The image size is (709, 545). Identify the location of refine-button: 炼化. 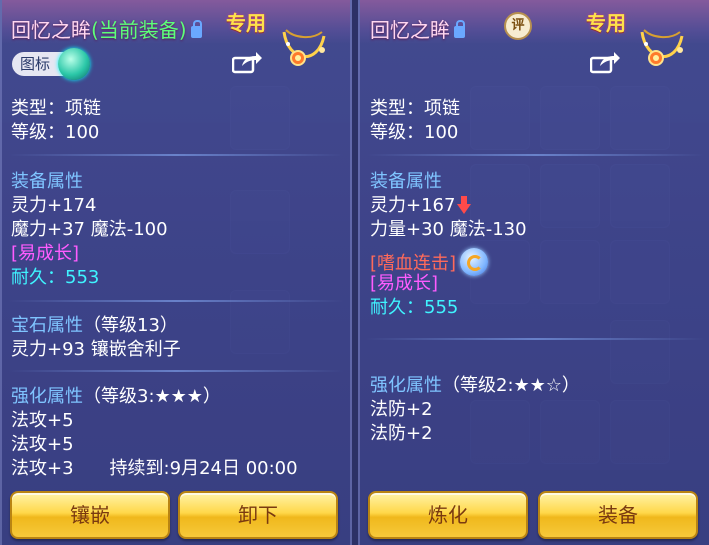
(448, 515).